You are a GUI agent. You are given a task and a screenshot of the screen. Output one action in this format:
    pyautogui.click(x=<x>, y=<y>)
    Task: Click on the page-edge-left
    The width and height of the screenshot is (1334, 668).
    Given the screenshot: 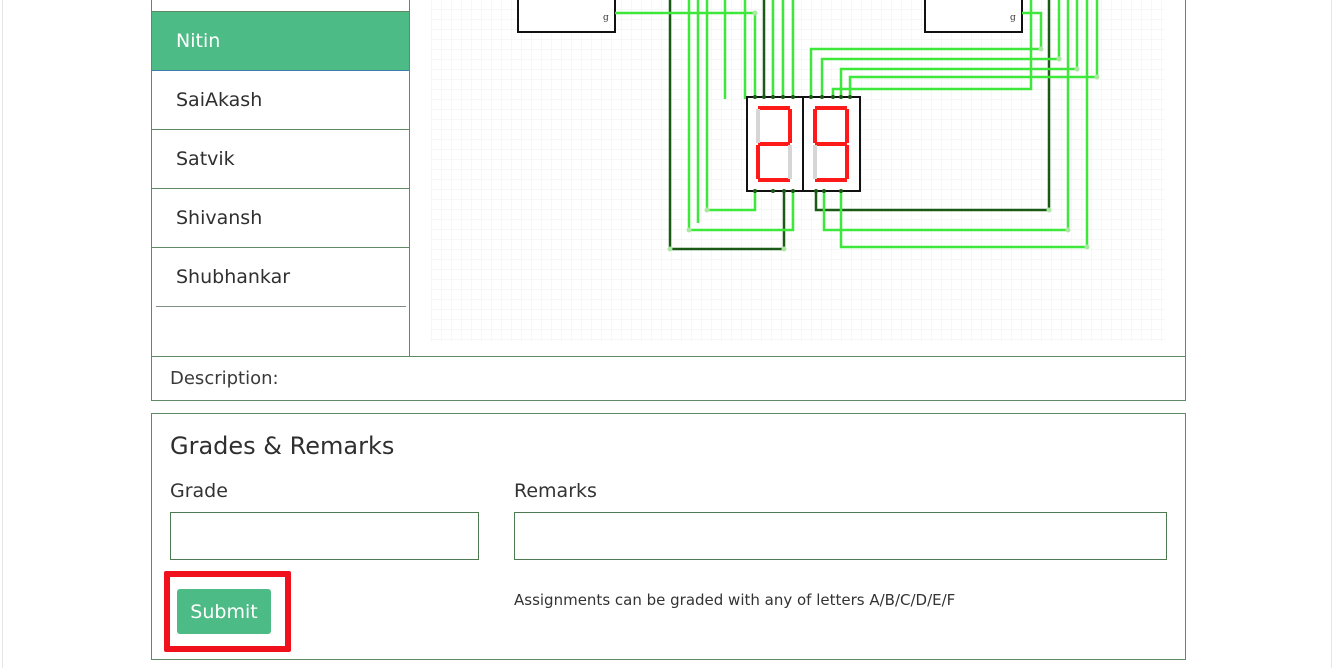 What is the action you would take?
    pyautogui.click(x=2, y=334)
    